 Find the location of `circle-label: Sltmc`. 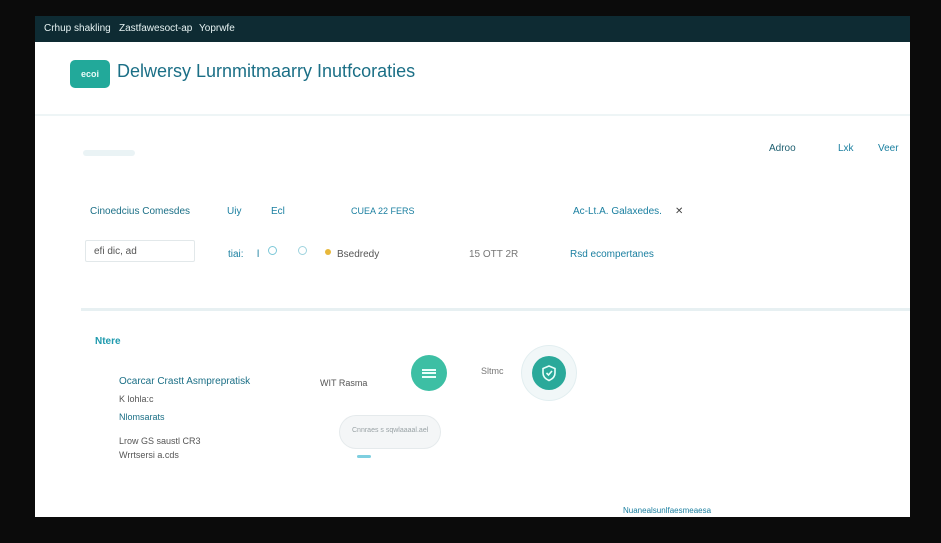

circle-label: Sltmc is located at coordinates (492, 371).